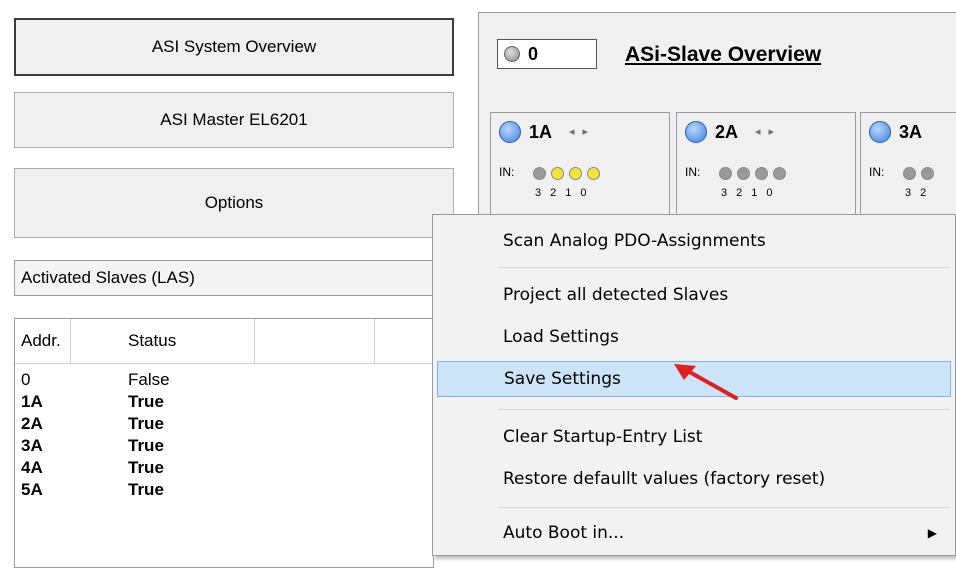  I want to click on cell-status: False, so click(149, 379).